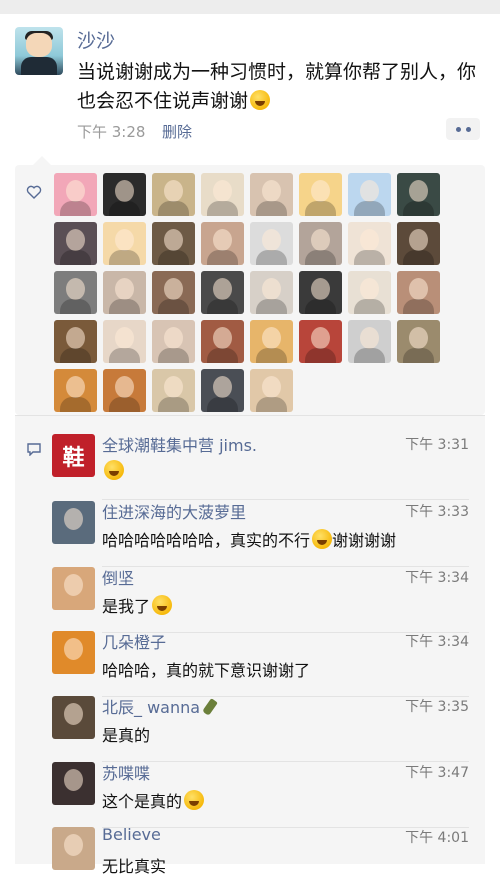 The width and height of the screenshot is (500, 893). Describe the element at coordinates (250, 7) in the screenshot. I see `top-status-strip` at that location.